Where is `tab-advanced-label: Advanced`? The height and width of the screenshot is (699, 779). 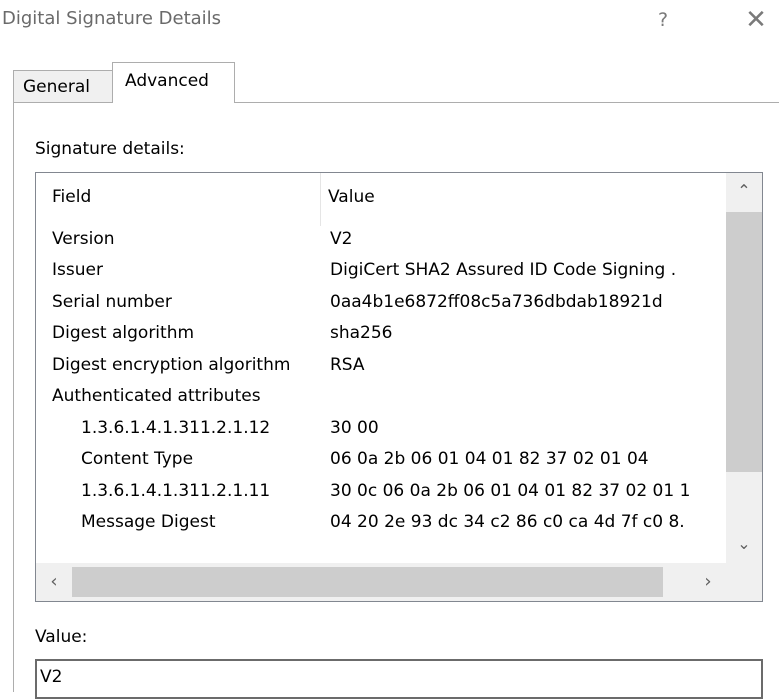 tab-advanced-label: Advanced is located at coordinates (167, 81).